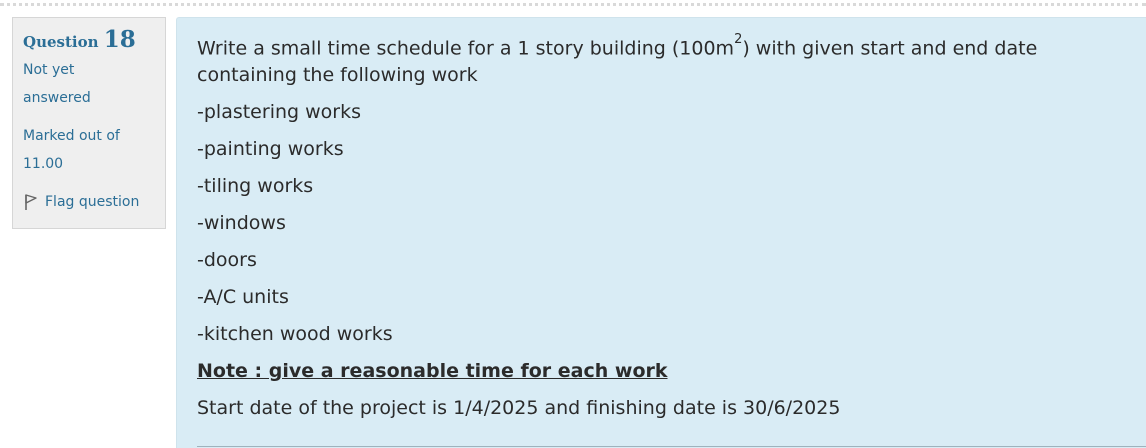  I want to click on status-line-2: answered, so click(57, 98).